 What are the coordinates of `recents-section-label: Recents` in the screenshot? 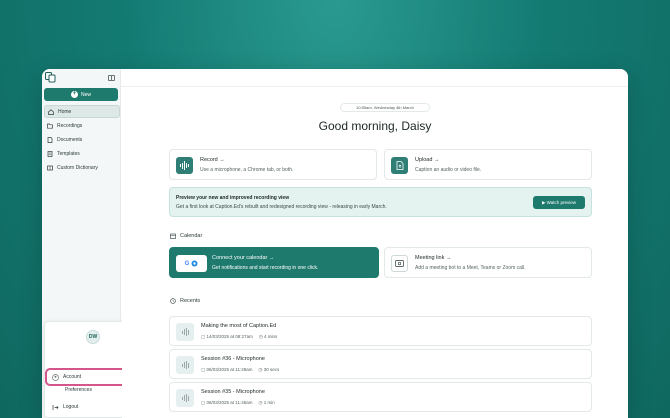 It's located at (185, 301).